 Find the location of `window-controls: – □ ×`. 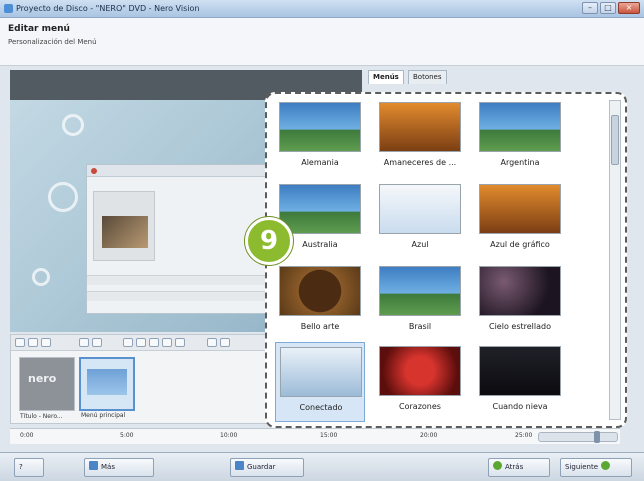

window-controls: – □ × is located at coordinates (611, 8).